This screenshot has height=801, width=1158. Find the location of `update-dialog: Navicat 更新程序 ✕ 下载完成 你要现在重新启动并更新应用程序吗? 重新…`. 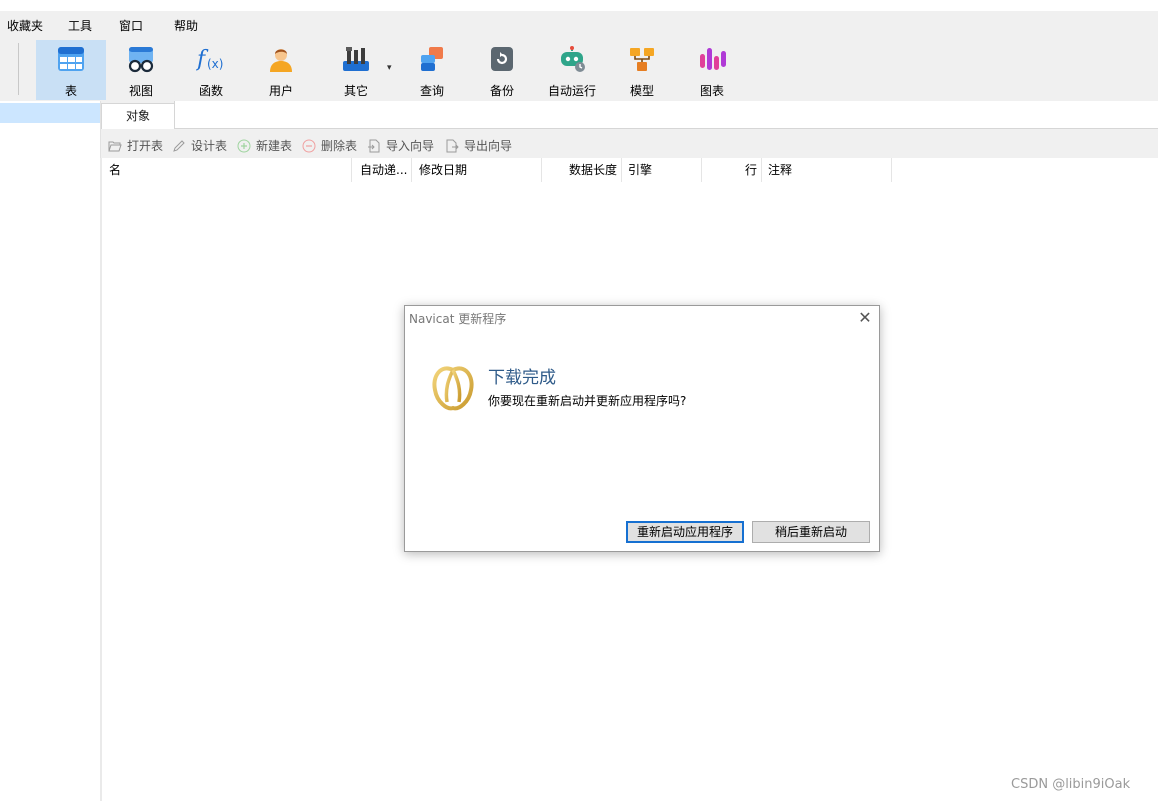

update-dialog: Navicat 更新程序 ✕ 下载完成 你要现在重新启动并更新应用程序吗? 重新… is located at coordinates (642, 428).